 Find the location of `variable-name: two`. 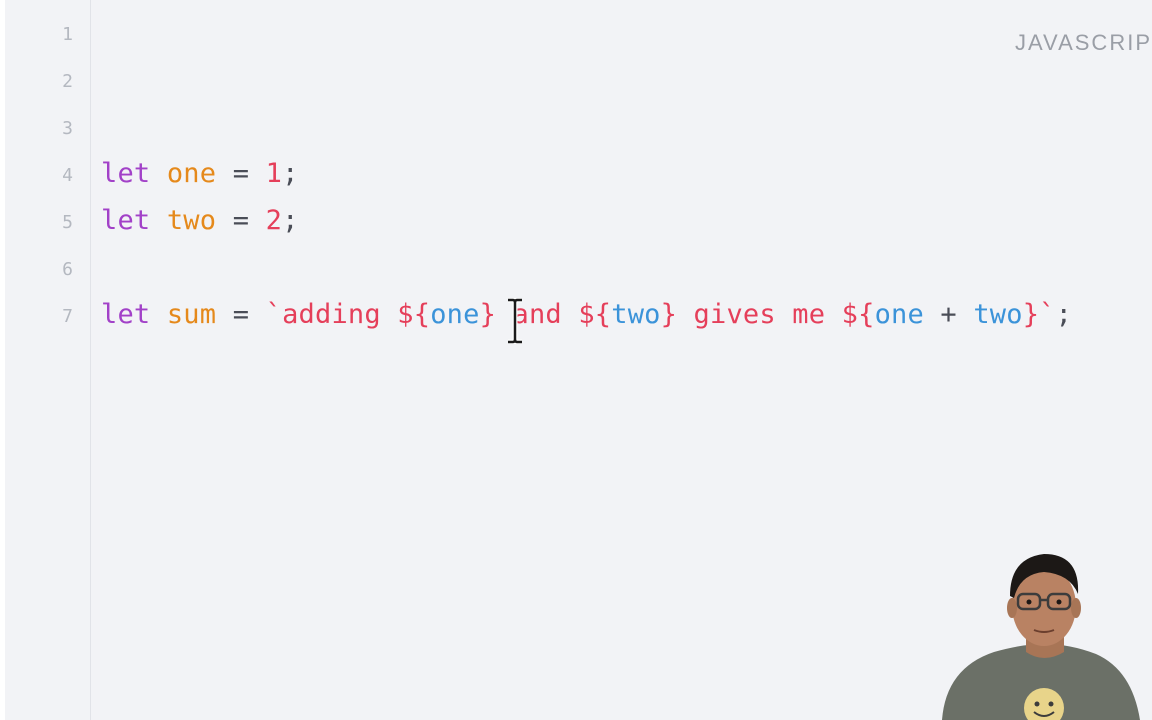

variable-name: two is located at coordinates (191, 220).